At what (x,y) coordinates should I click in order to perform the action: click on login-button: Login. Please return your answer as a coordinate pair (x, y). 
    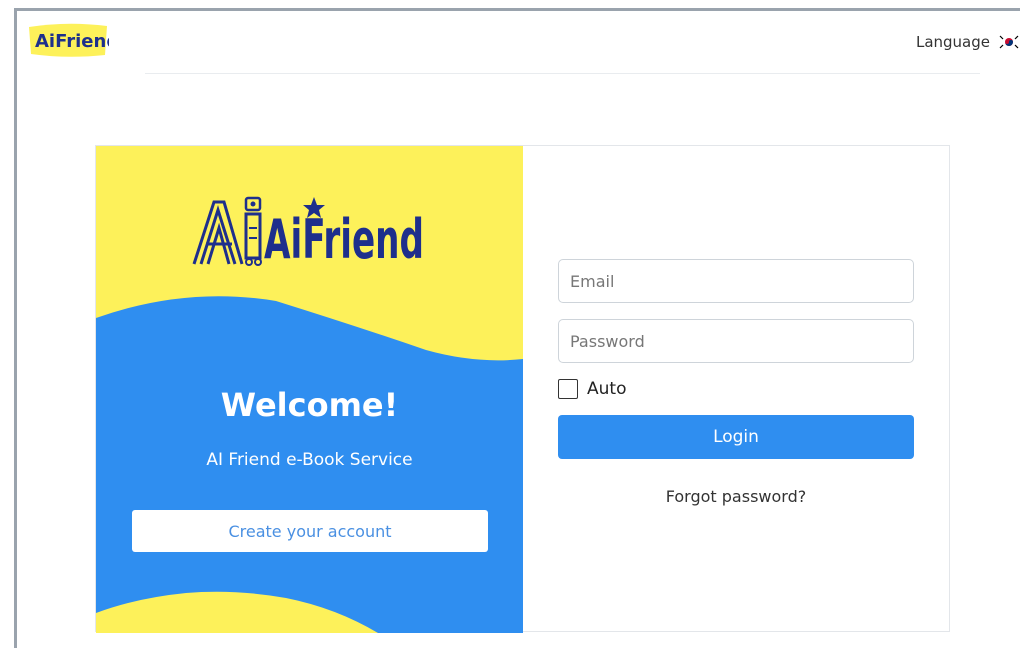
    Looking at the image, I should click on (736, 437).